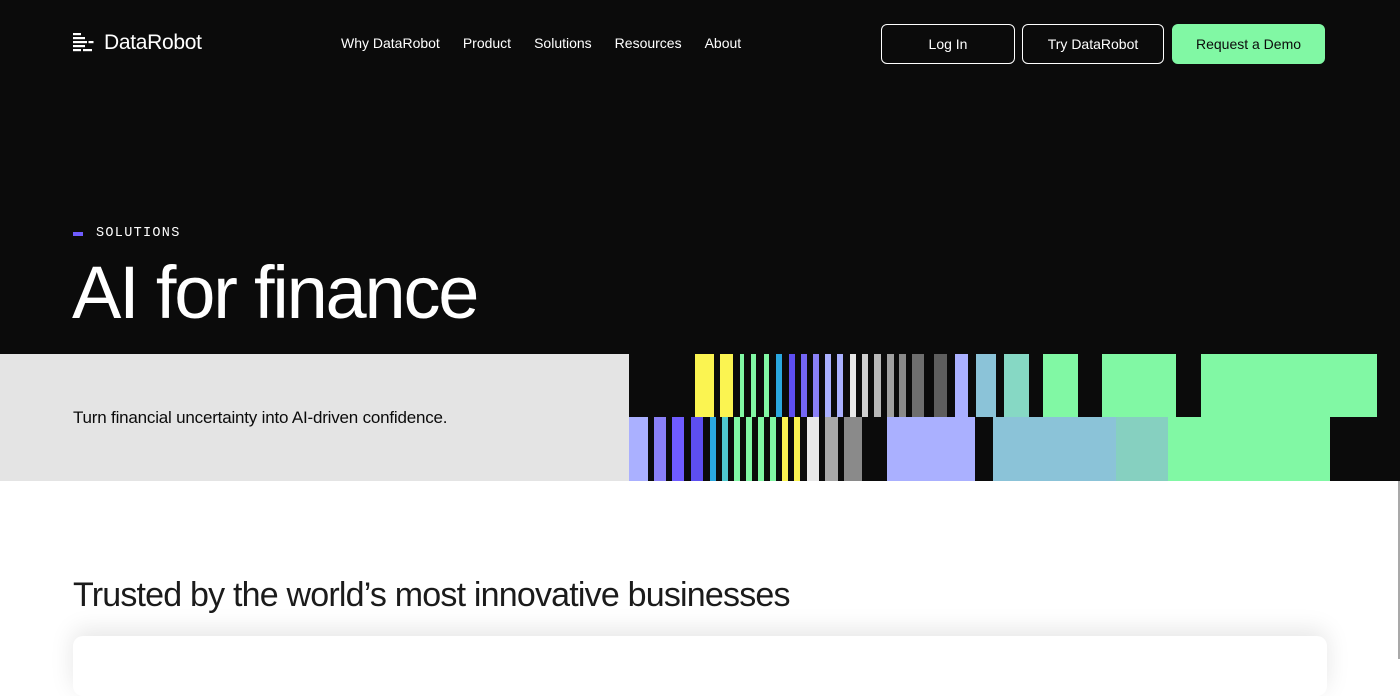 The image size is (1400, 696). What do you see at coordinates (723, 43) in the screenshot?
I see `nav-link-about: About` at bounding box center [723, 43].